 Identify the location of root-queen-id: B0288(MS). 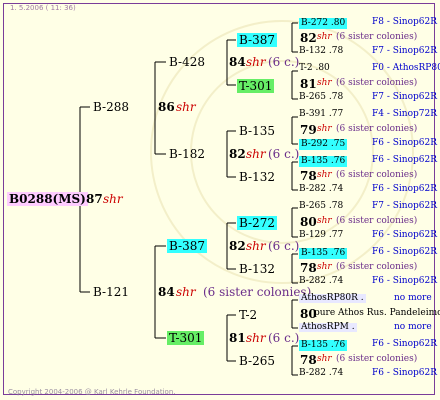
(47, 199).